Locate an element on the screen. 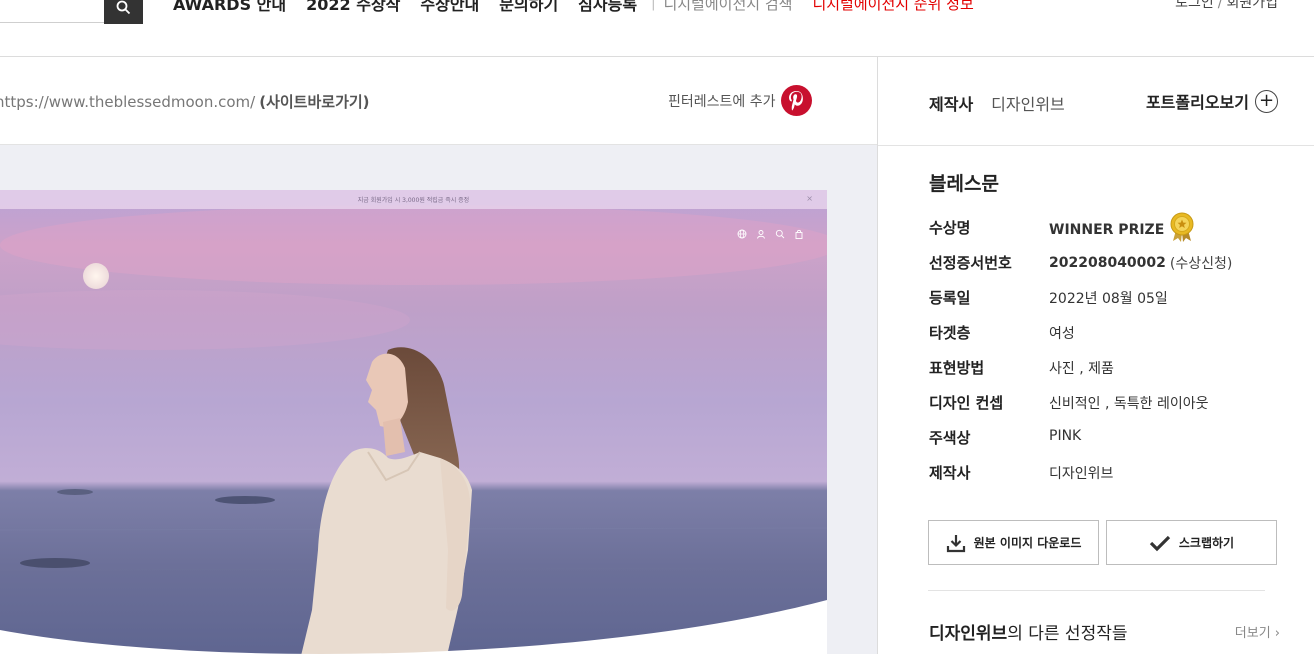  info-value: WINNER PRIZE is located at coordinates (1122, 227).